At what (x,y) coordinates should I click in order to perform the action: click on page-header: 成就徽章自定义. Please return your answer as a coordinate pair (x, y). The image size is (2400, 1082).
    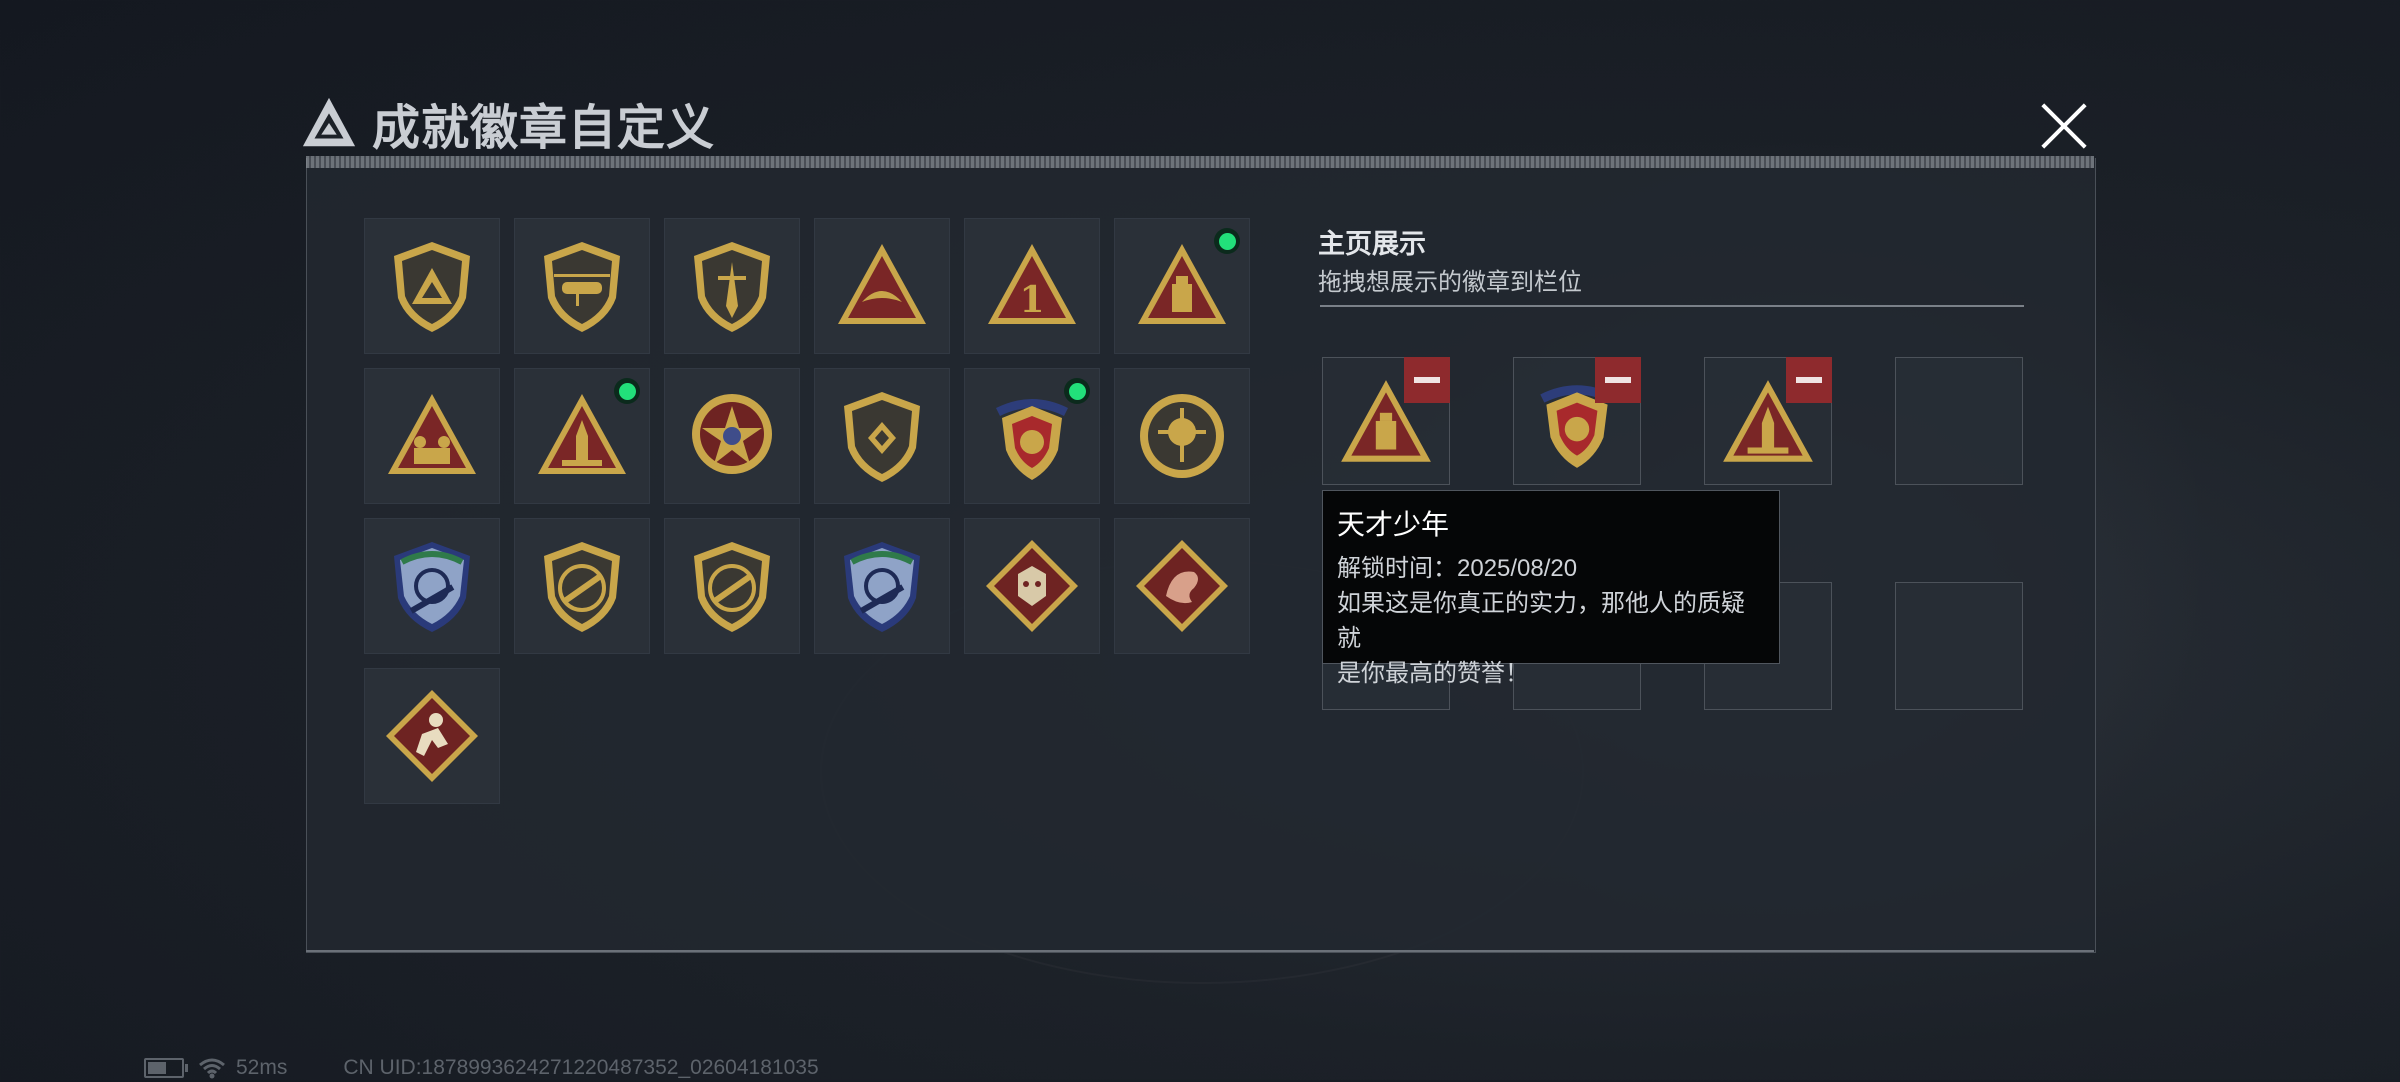
    Looking at the image, I should click on (507, 123).